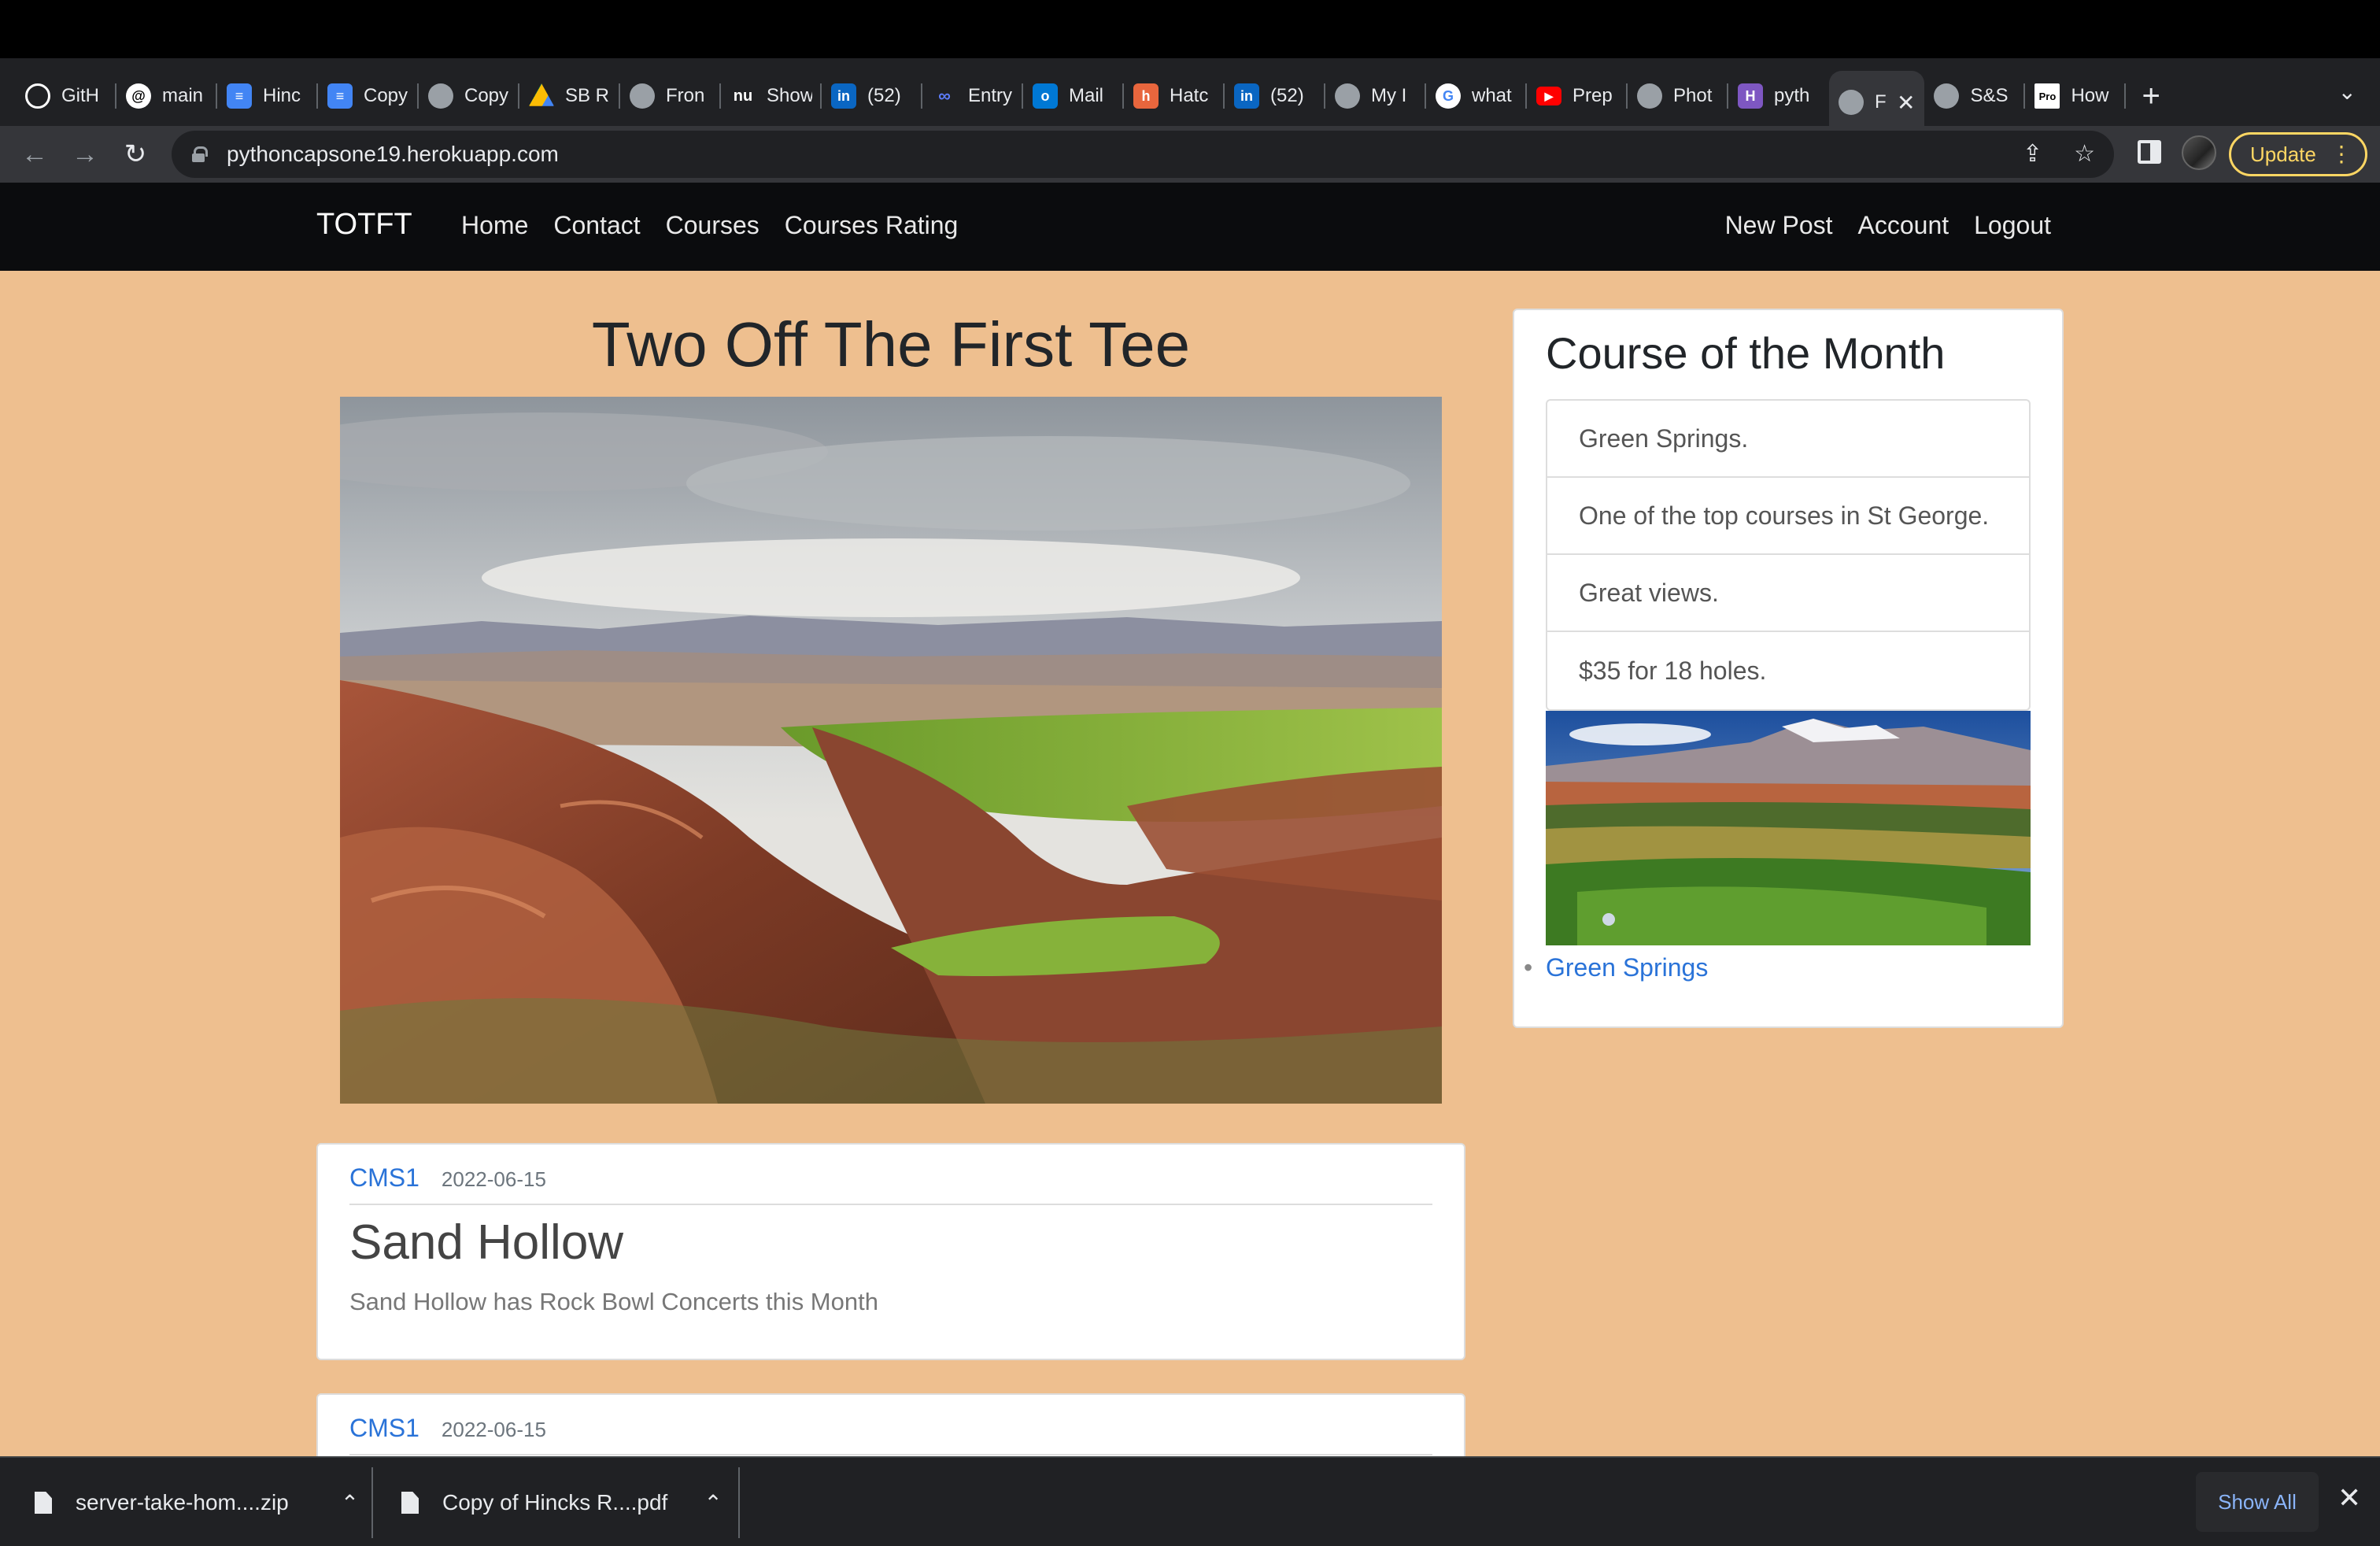  What do you see at coordinates (2047, 96) in the screenshot?
I see `pro-icon: Pro` at bounding box center [2047, 96].